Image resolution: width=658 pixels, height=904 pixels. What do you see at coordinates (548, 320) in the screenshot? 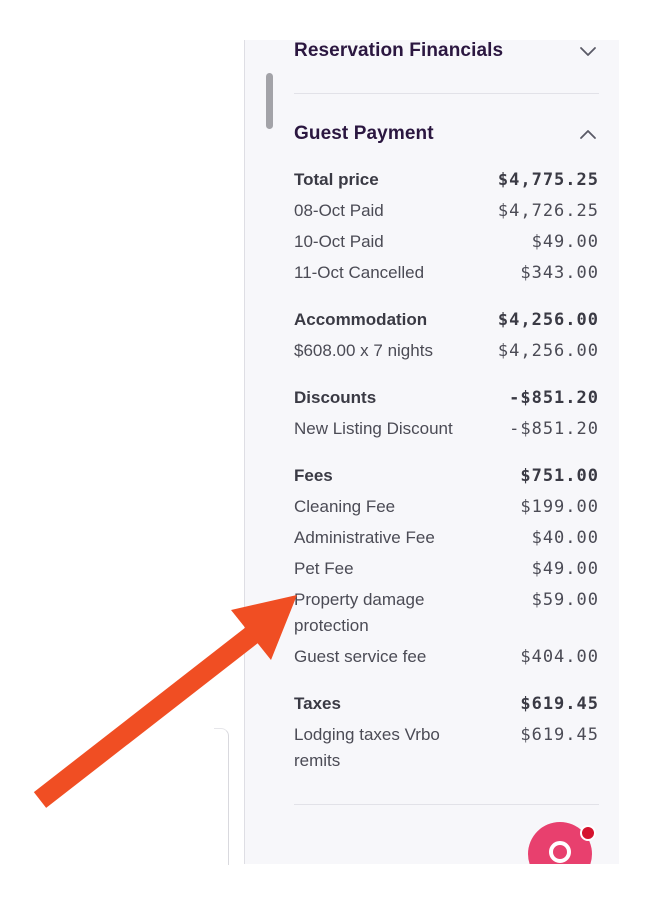
I see `accommodation-amount: $4,256.00` at bounding box center [548, 320].